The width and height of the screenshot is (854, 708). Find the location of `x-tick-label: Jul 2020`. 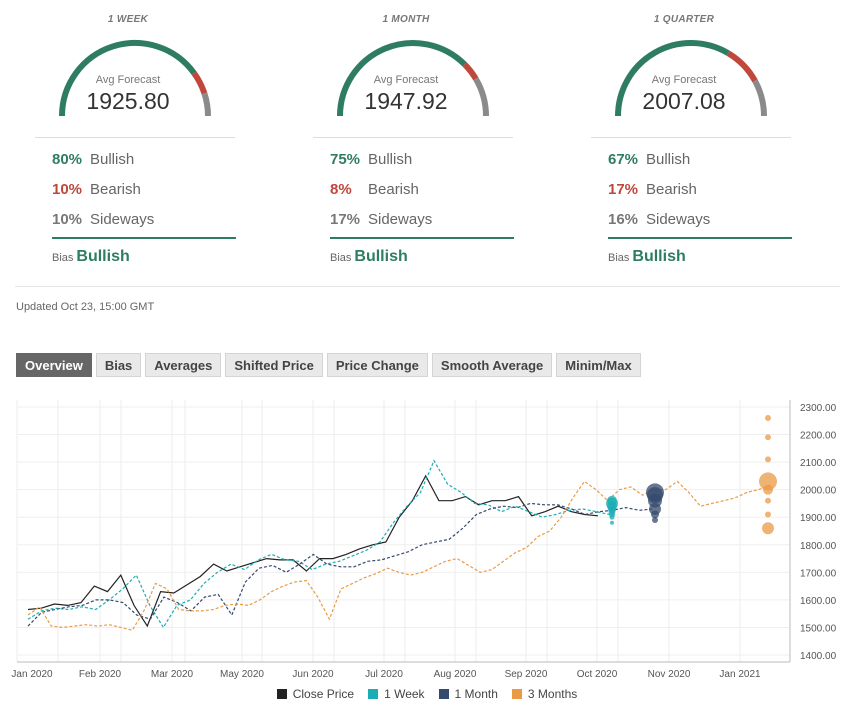

x-tick-label: Jul 2020 is located at coordinates (384, 674).